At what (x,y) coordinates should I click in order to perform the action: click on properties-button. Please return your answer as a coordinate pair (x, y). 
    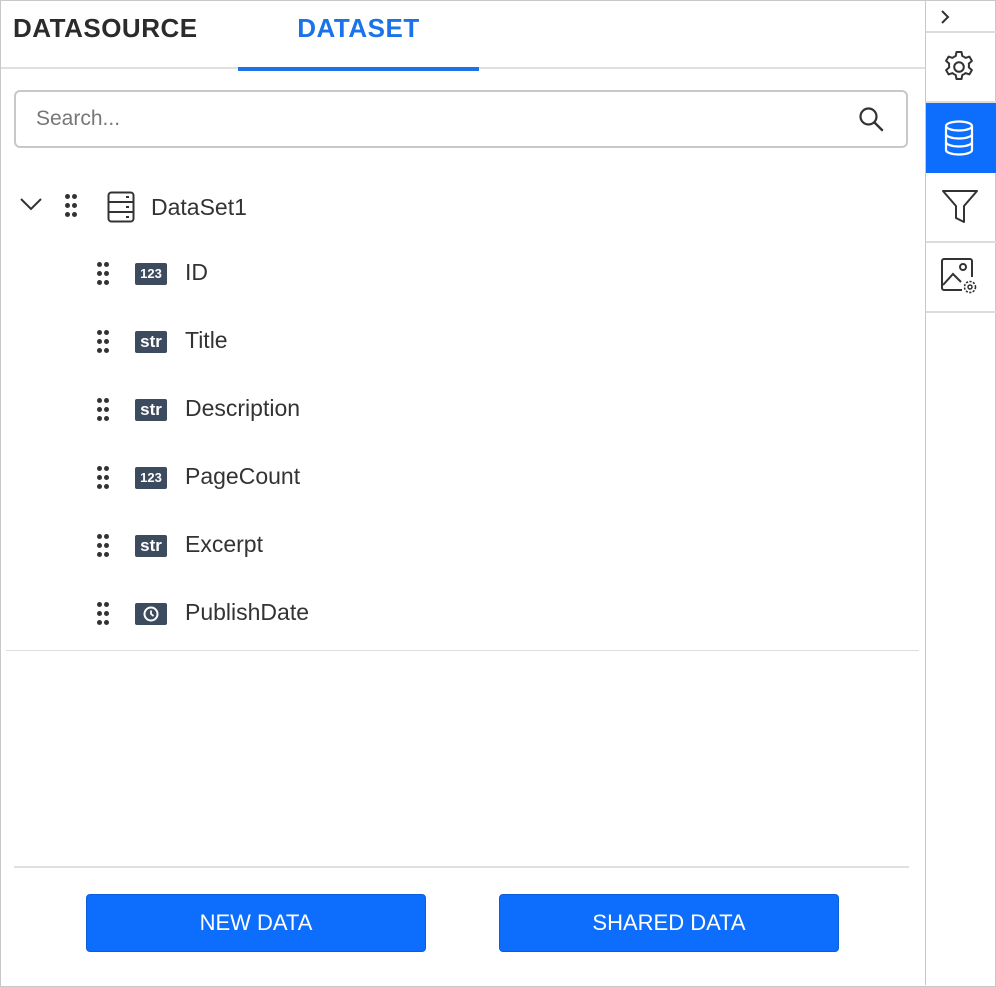
    Looking at the image, I should click on (961, 68).